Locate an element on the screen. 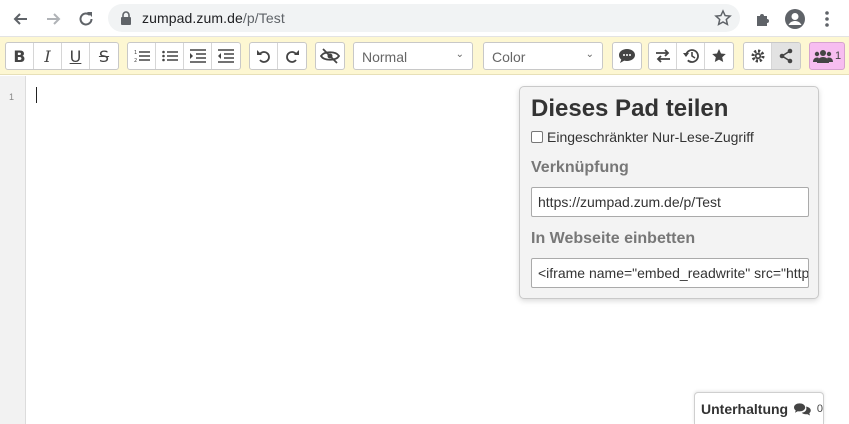 The image size is (849, 424). ordered-list-icon: 12 is located at coordinates (142, 56).